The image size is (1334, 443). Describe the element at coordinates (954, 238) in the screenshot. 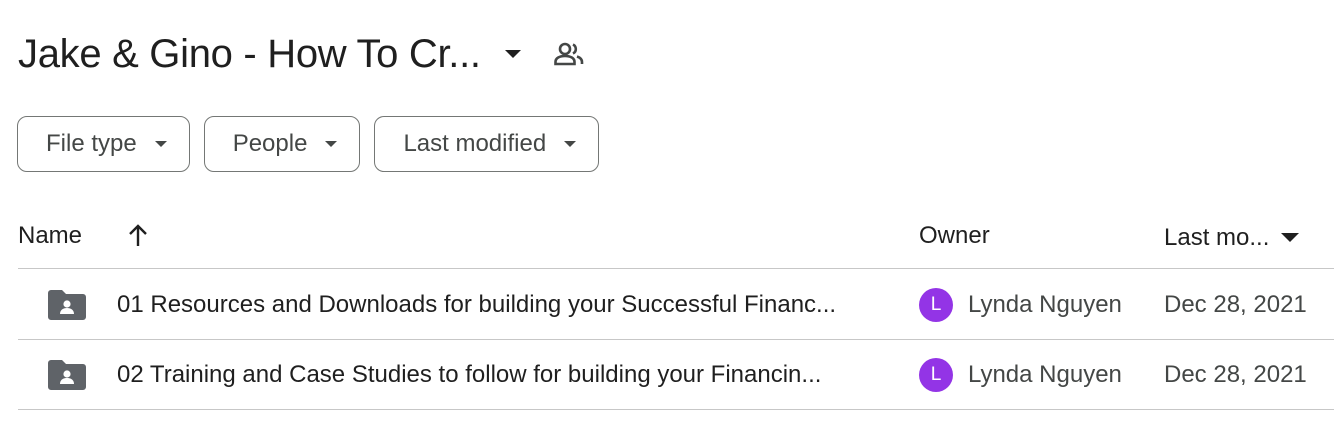

I see `column-header-owner: Owner` at that location.